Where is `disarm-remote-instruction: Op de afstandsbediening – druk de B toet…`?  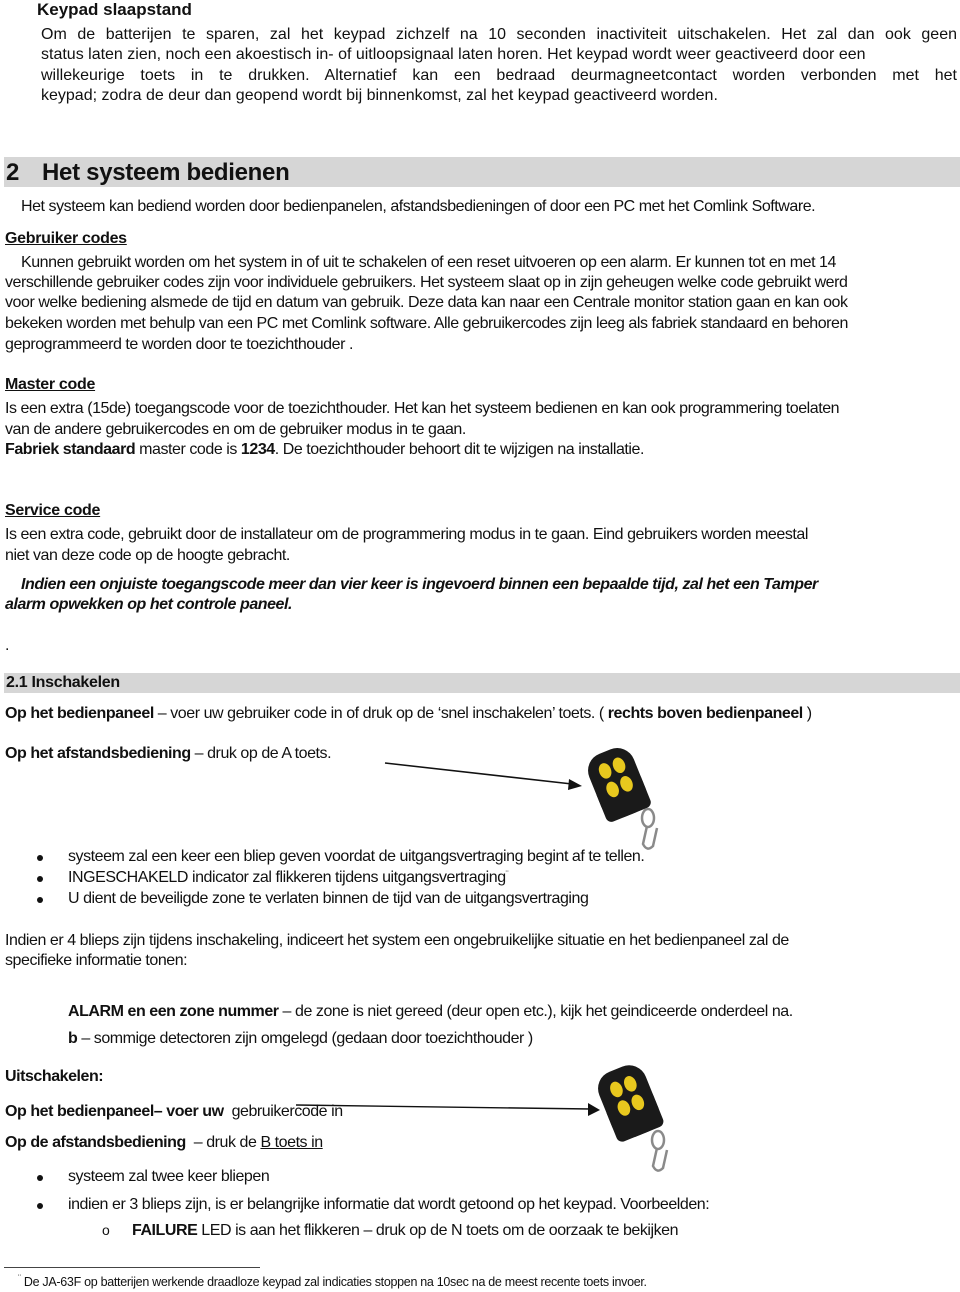 disarm-remote-instruction: Op de afstandsbediening – druk de B toet… is located at coordinates (164, 1143).